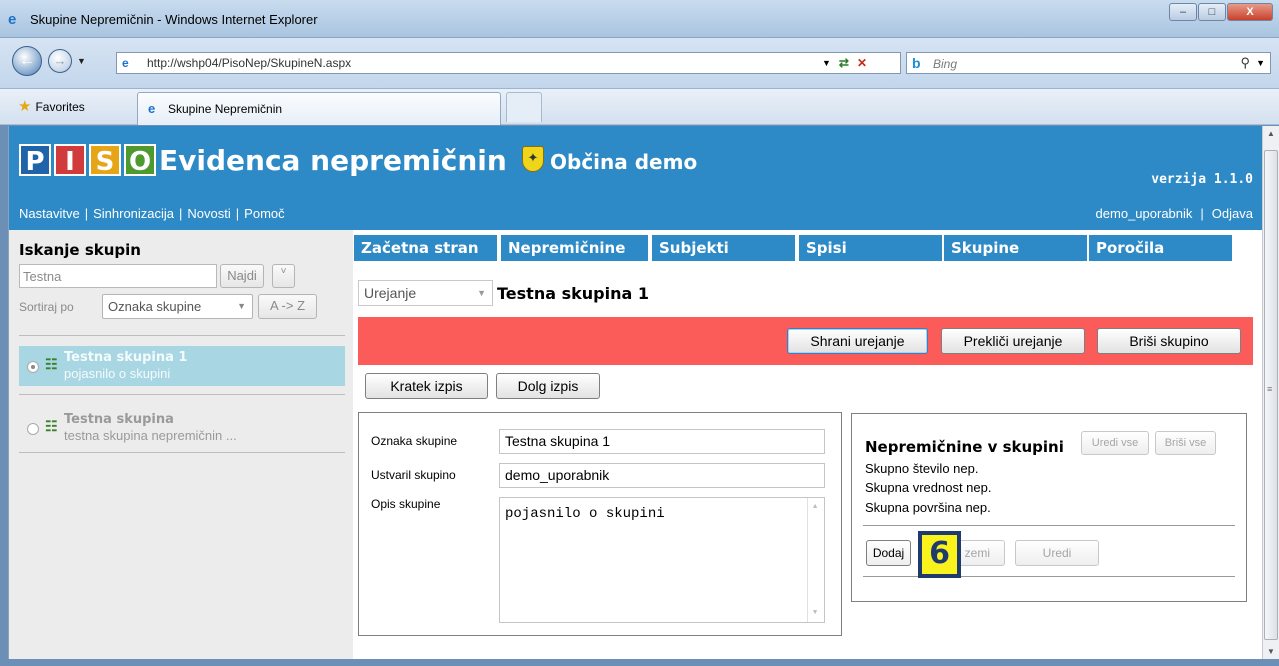  I want to click on add-property-button: Dodaj, so click(888, 553).